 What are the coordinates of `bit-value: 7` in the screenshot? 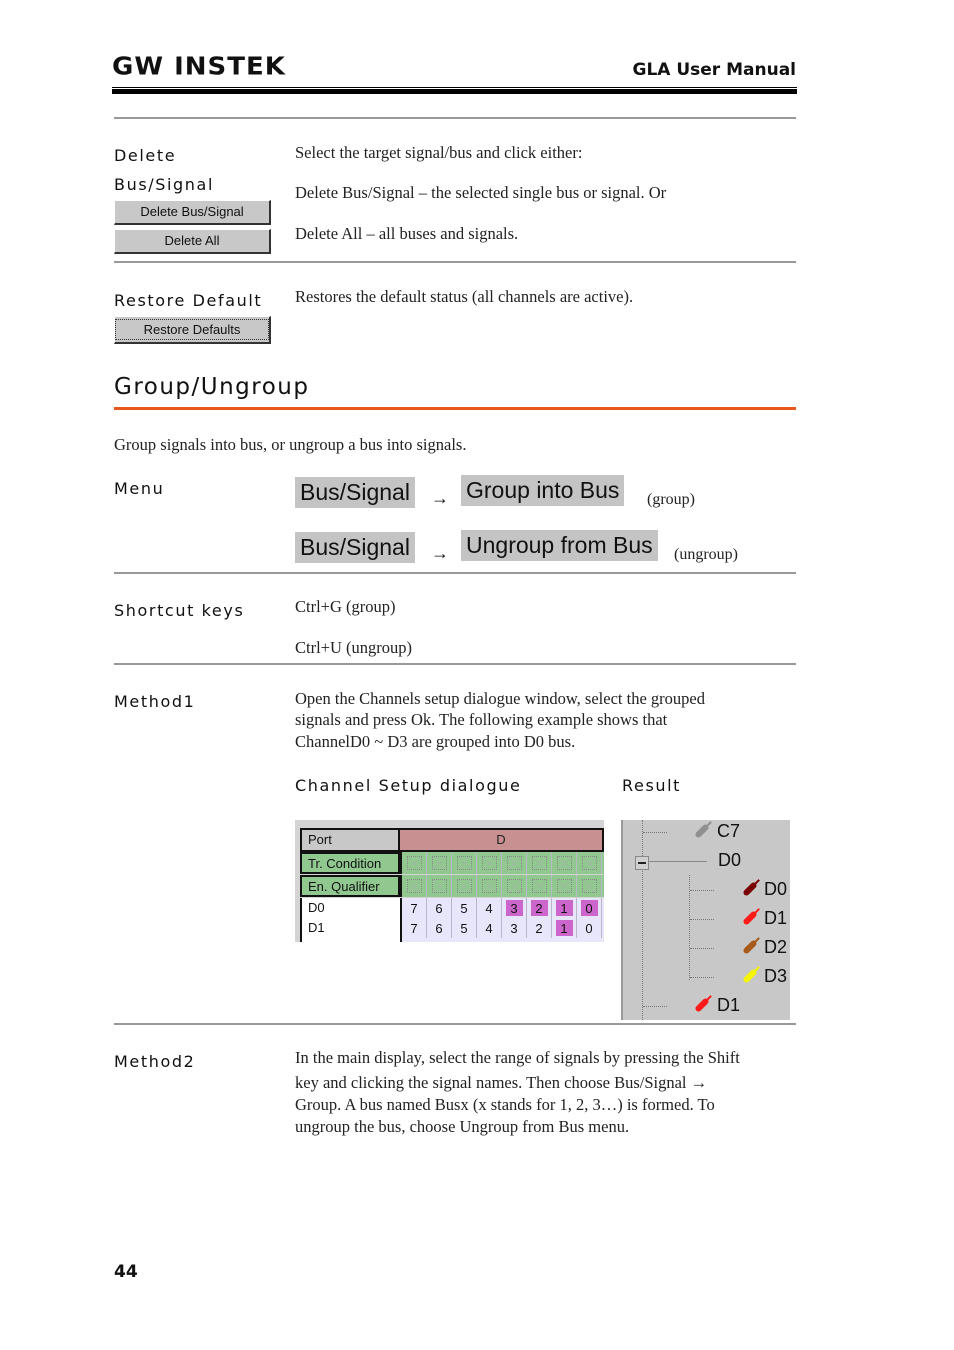 It's located at (414, 908).